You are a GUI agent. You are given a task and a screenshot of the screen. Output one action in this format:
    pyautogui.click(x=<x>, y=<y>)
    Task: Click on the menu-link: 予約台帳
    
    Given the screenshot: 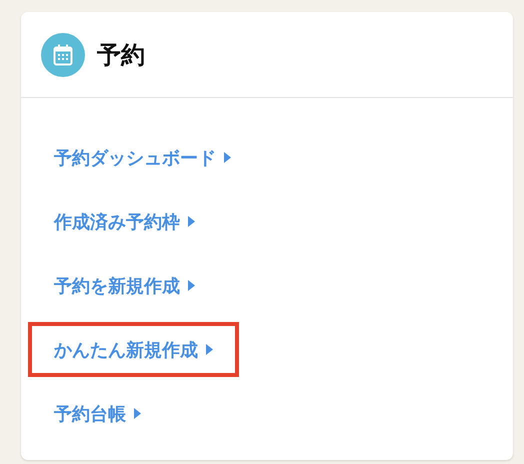 What is the action you would take?
    pyautogui.click(x=97, y=413)
    